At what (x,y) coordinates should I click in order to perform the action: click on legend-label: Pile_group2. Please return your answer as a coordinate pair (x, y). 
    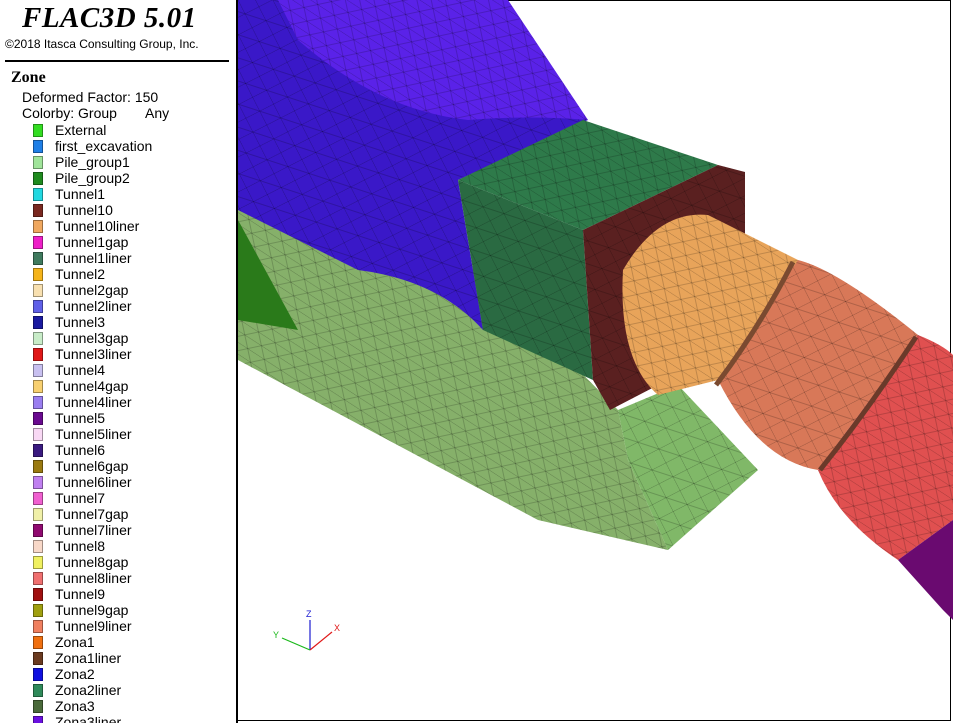
    Looking at the image, I should click on (92, 178).